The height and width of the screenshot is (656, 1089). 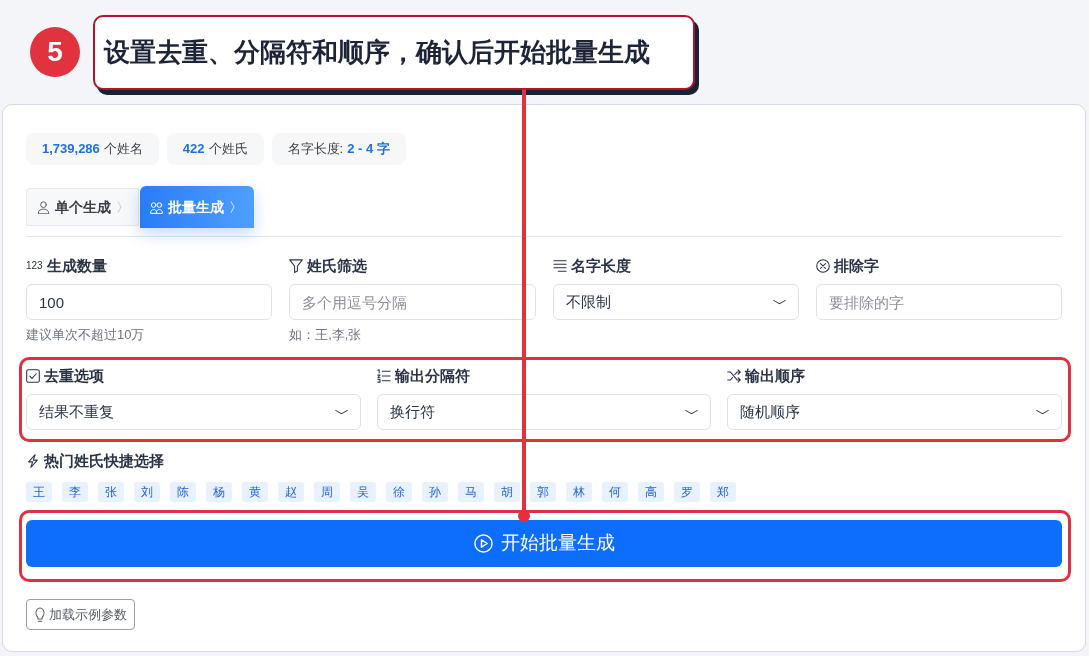 I want to click on field-label: 去重选项, so click(x=74, y=375).